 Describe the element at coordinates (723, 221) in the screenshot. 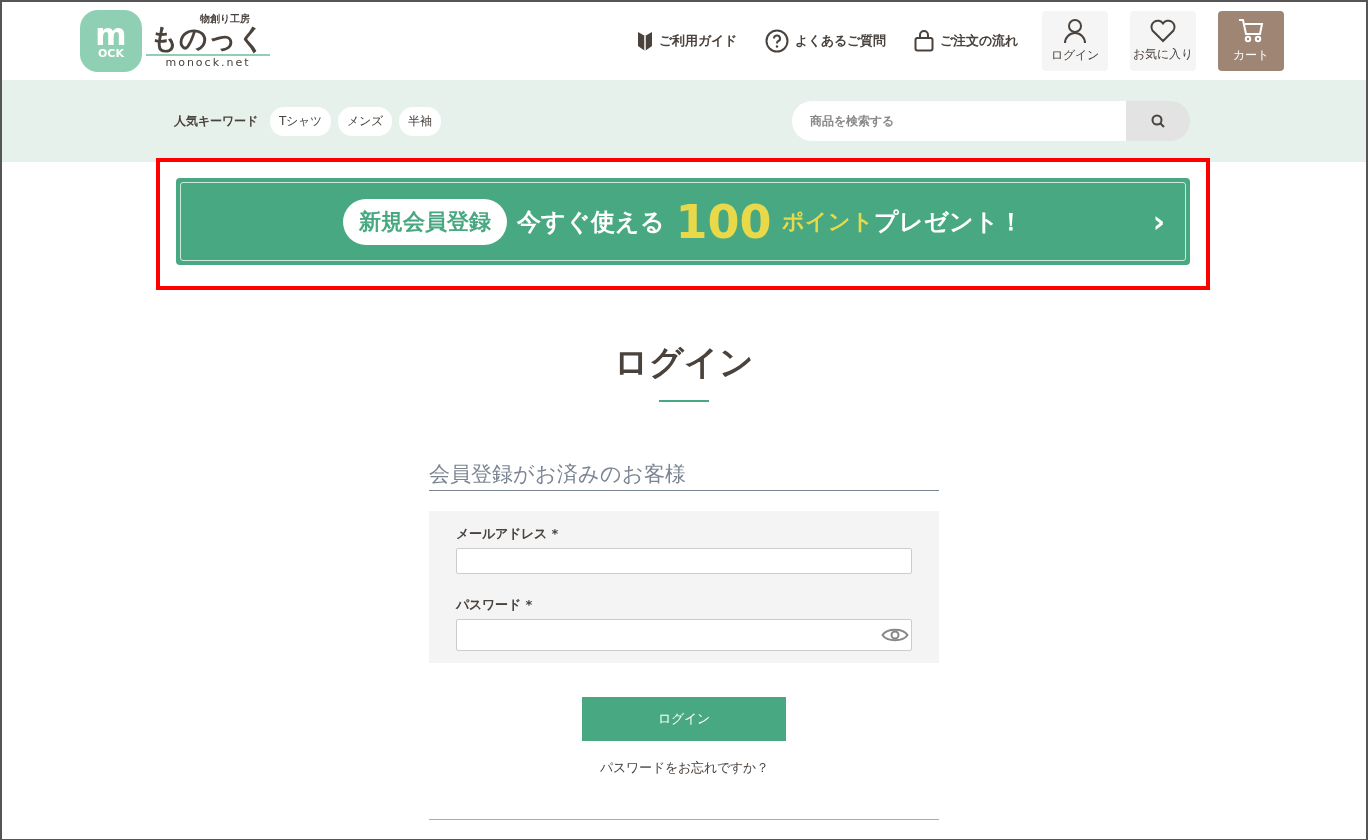

I see `banner-number: 100` at that location.